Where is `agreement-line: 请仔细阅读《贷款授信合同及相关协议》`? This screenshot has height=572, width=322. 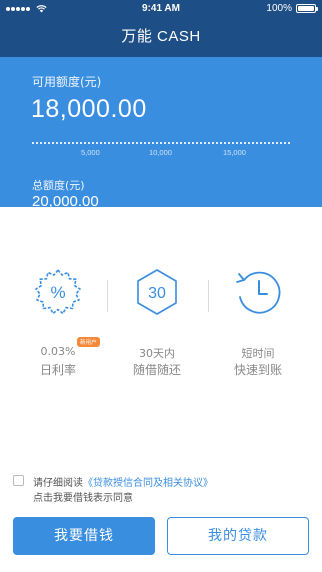
agreement-line: 请仔细阅读《贷款授信合同及相关协议》 is located at coordinates (123, 481).